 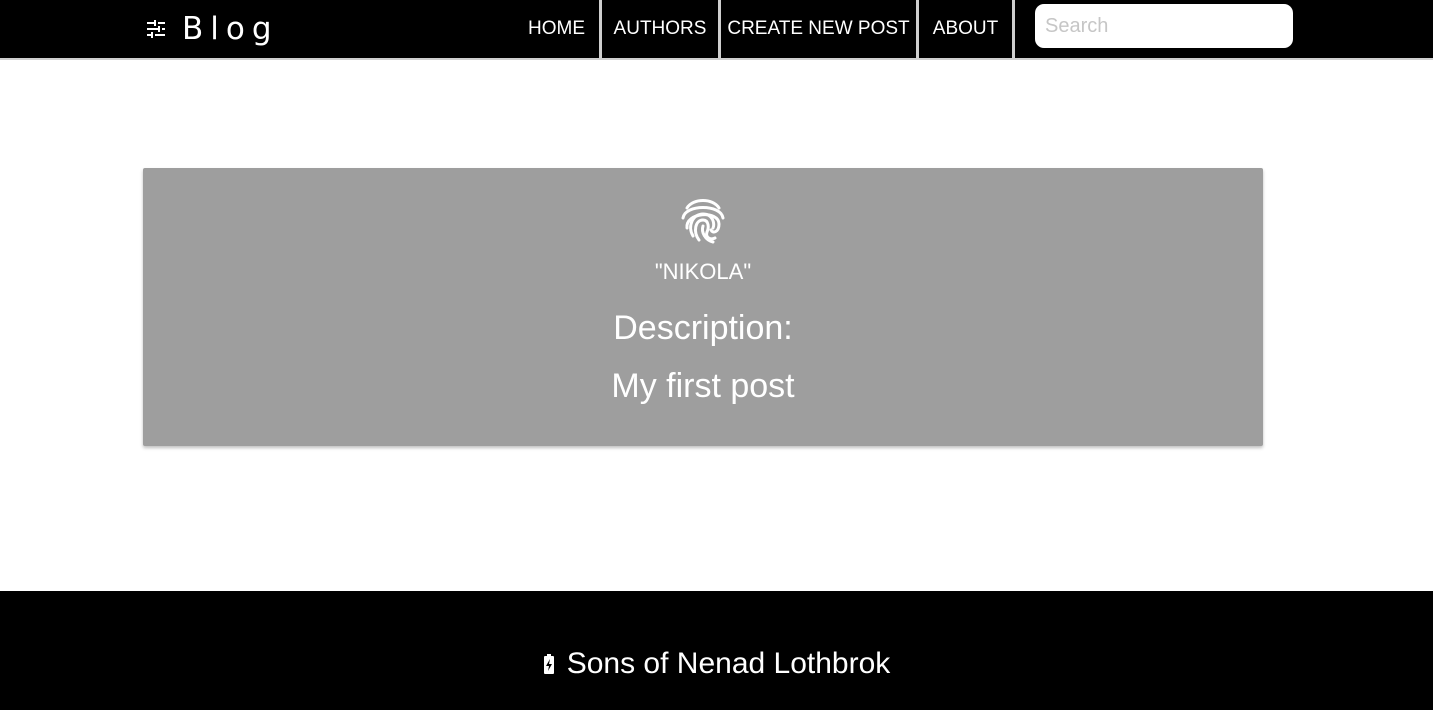 I want to click on battery-charging-icon, so click(x=549, y=664).